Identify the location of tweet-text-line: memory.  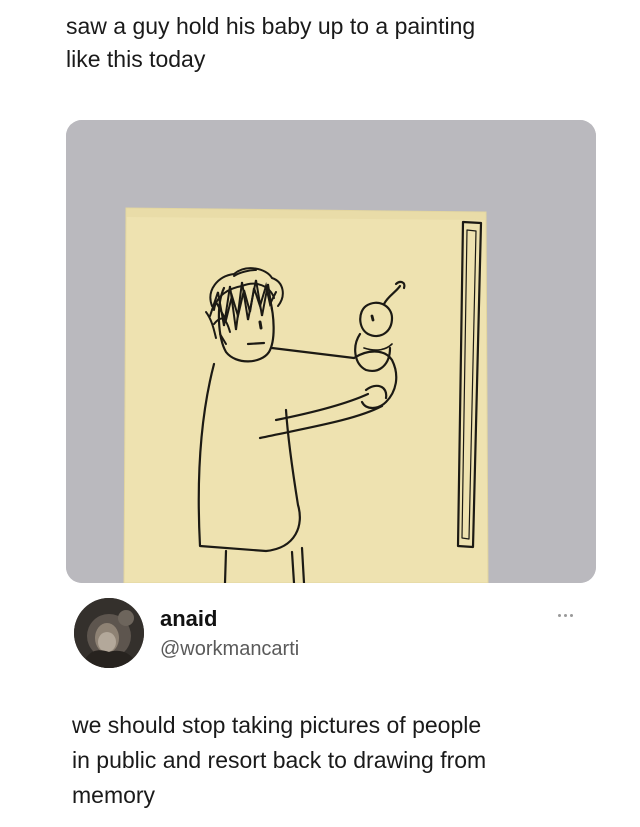
(114, 795).